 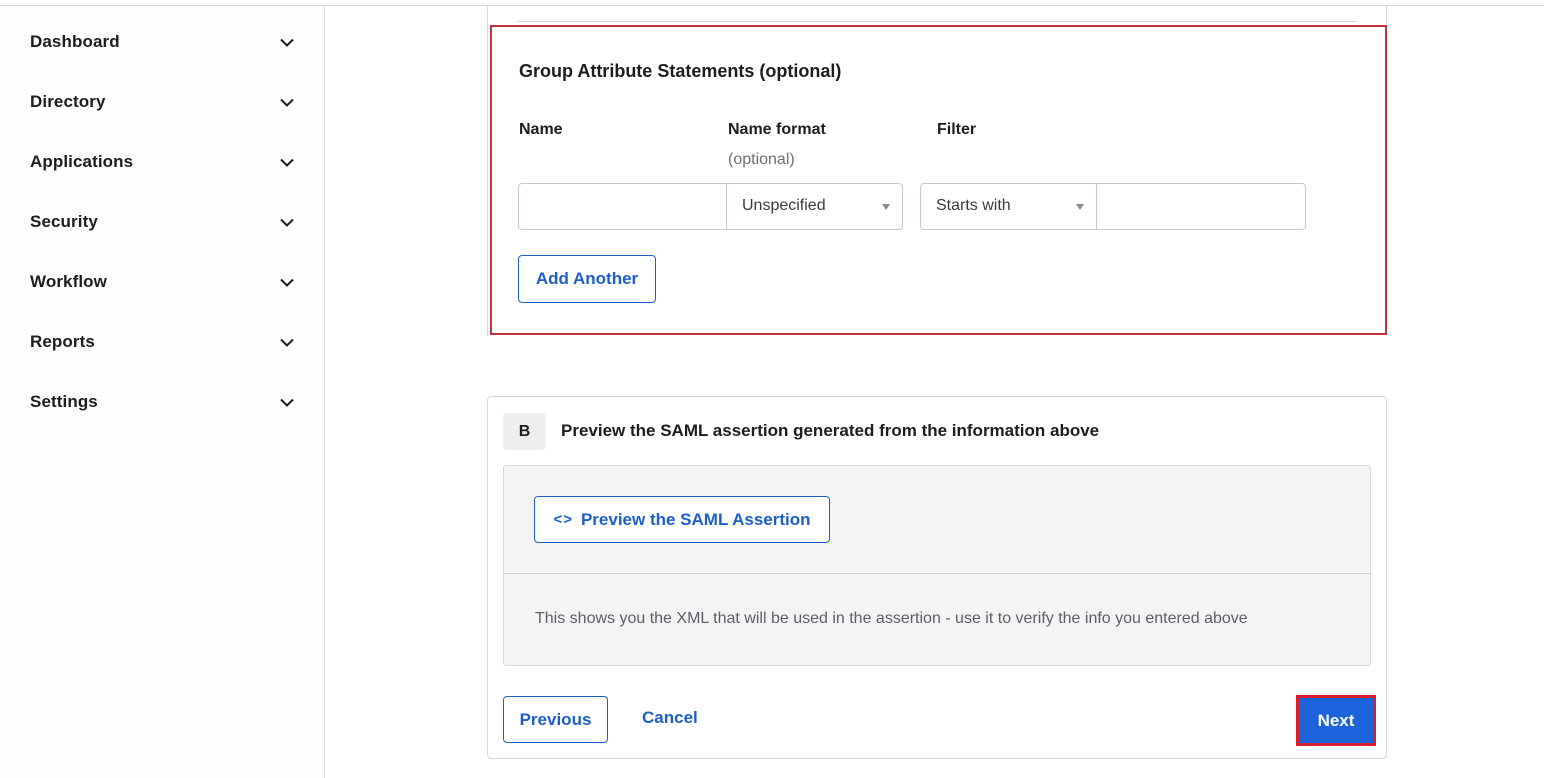 What do you see at coordinates (164, 342) in the screenshot?
I see `sidebar-item-reports: Reports` at bounding box center [164, 342].